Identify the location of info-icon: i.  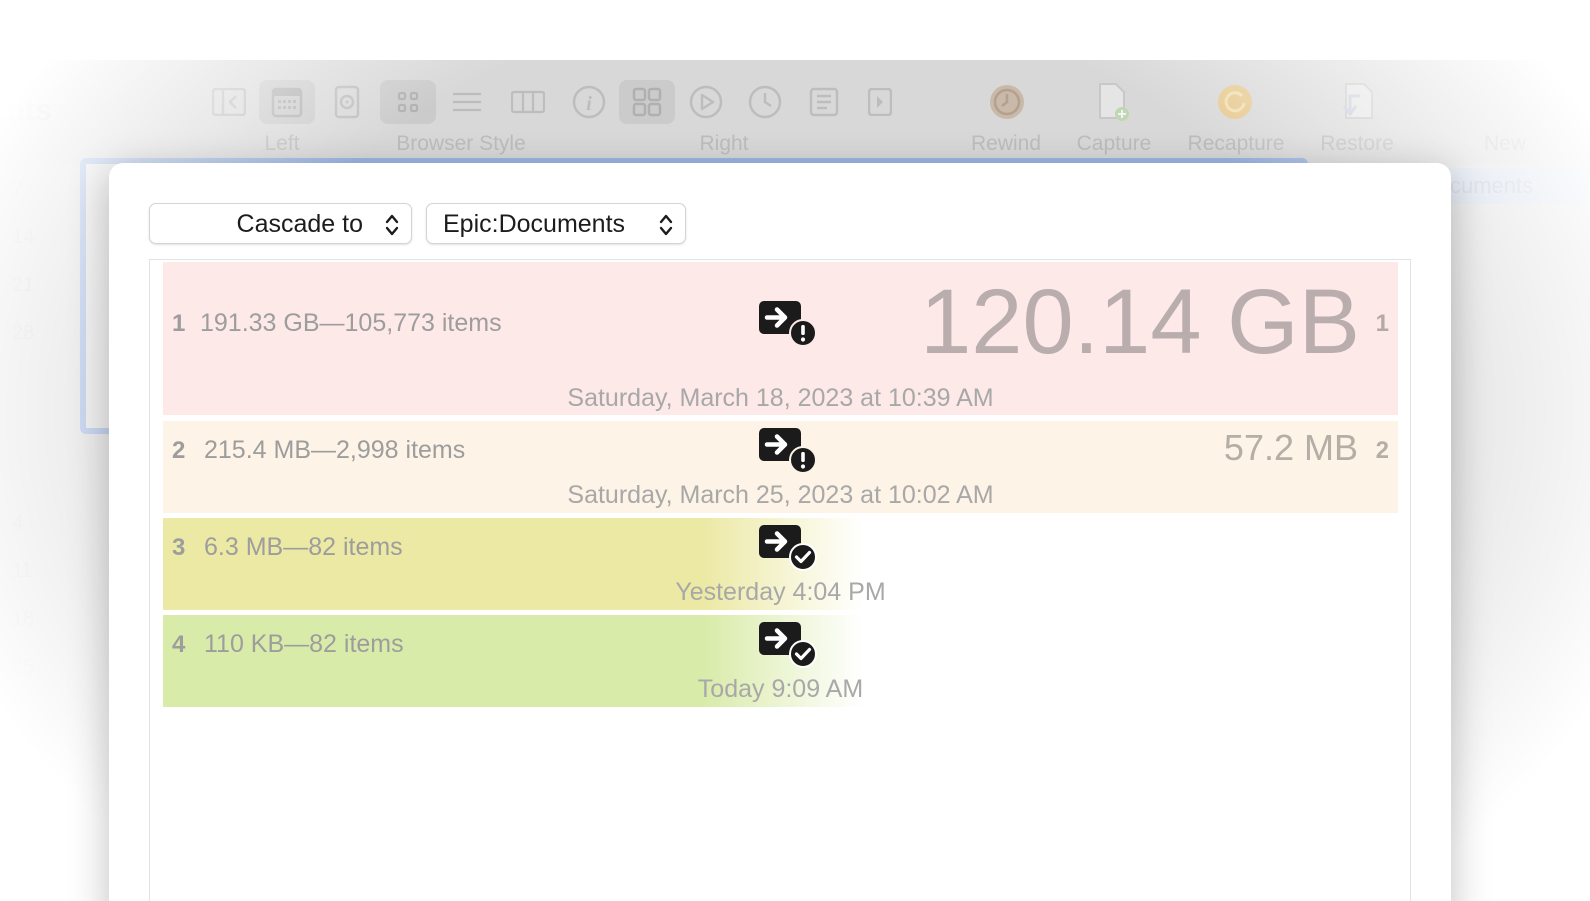
(589, 102).